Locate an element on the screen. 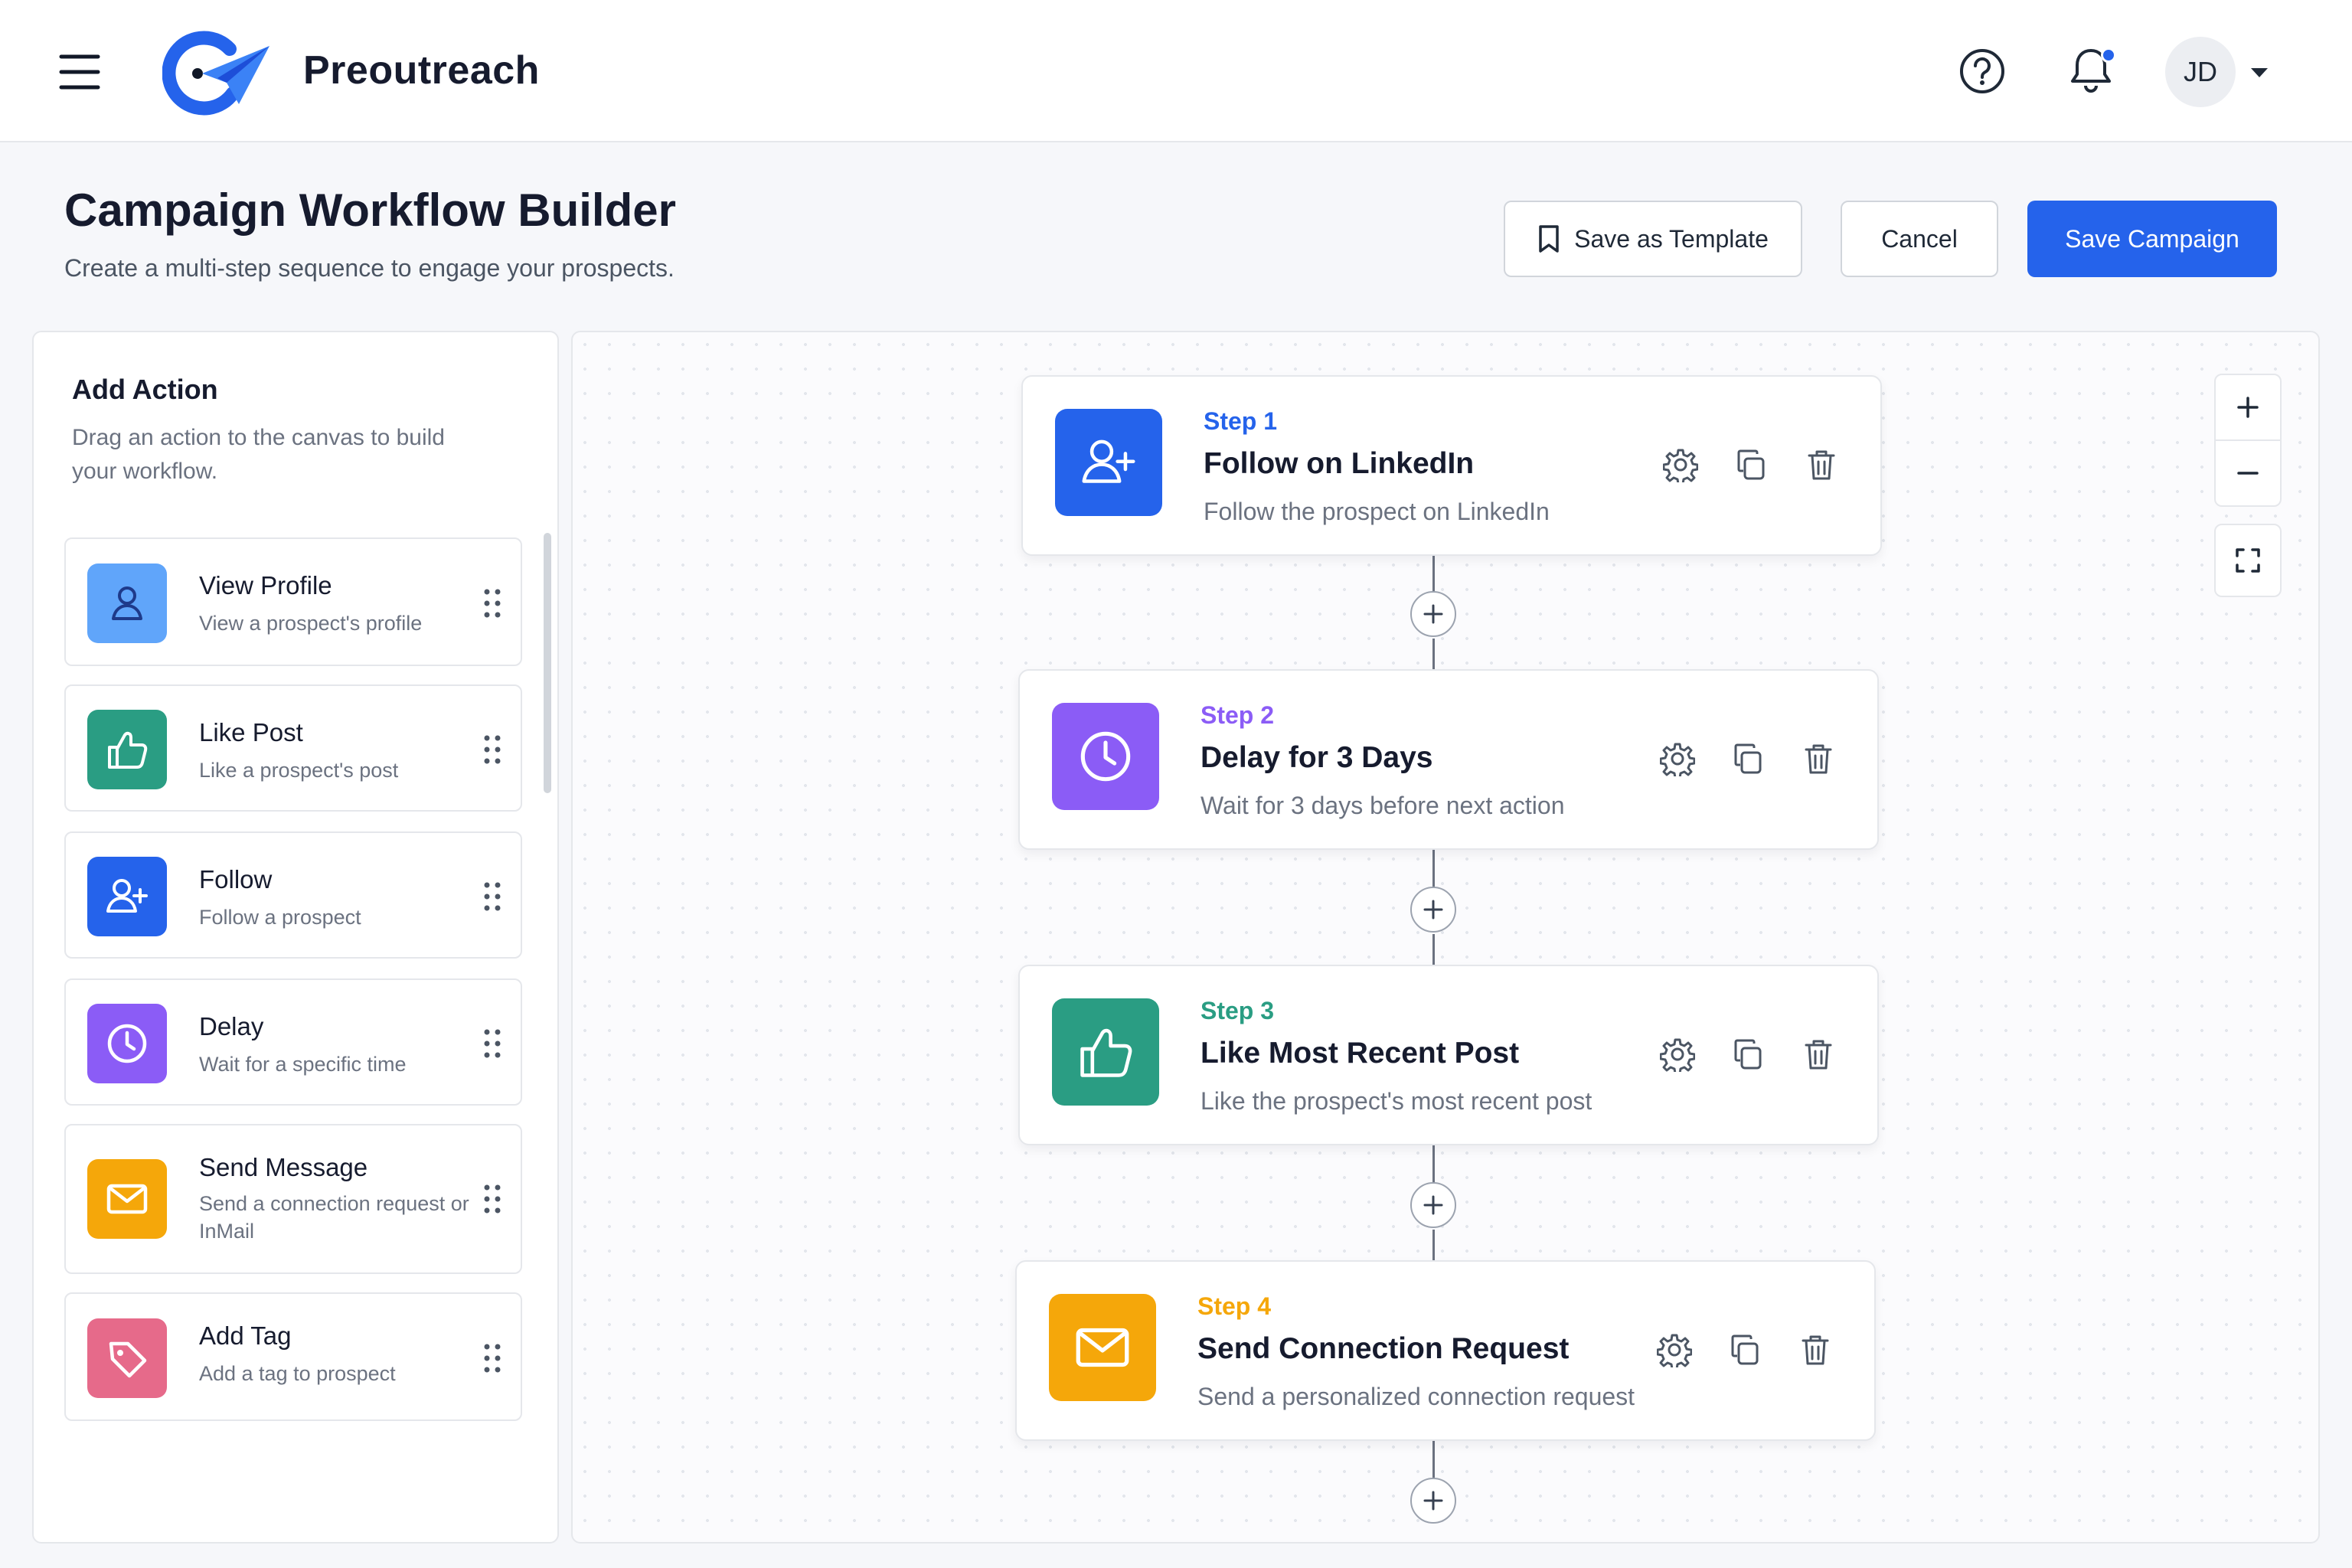 The width and height of the screenshot is (2352, 1568). step-description: Like the prospect's most recent post is located at coordinates (1396, 1101).